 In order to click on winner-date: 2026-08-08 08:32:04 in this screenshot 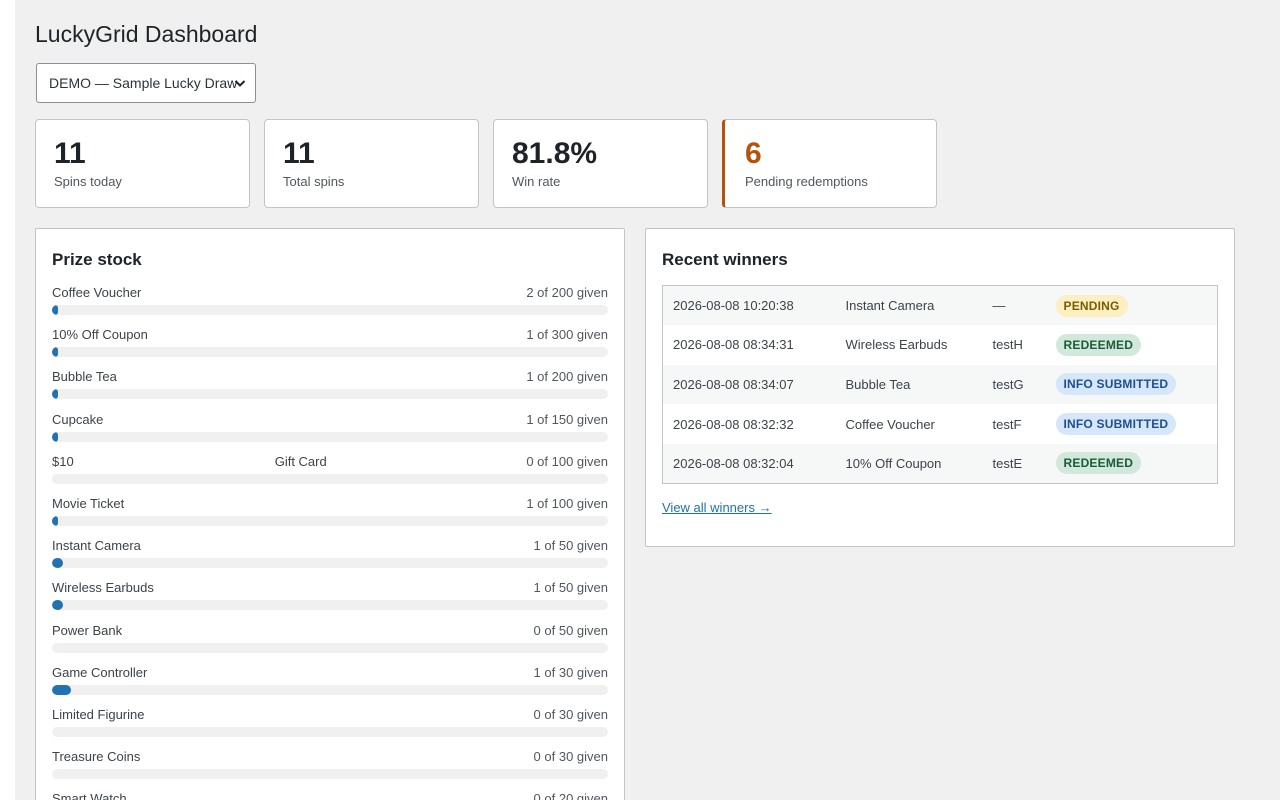, I will do `click(733, 463)`.